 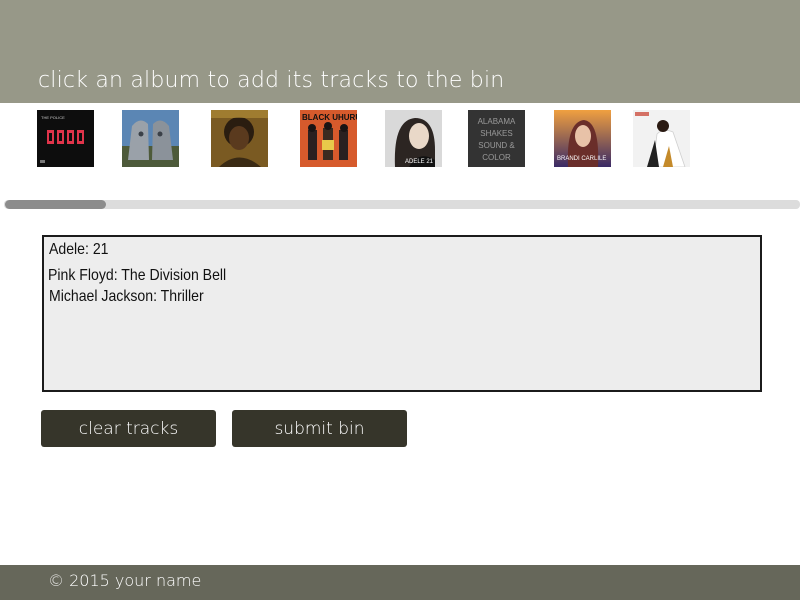 I want to click on clear-tracks-button: clear tracks, so click(x=128, y=428).